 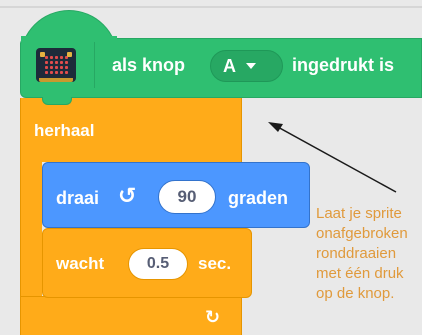 What do you see at coordinates (360, 273) in the screenshot?
I see `annotation-line: met één druk` at bounding box center [360, 273].